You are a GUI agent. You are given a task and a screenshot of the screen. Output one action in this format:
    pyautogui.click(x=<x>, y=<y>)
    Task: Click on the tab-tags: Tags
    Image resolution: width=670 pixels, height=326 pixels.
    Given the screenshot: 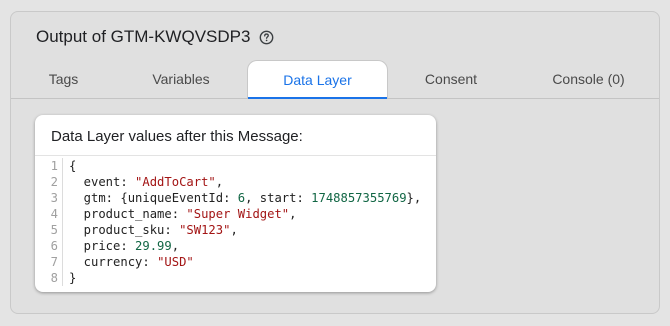 What is the action you would take?
    pyautogui.click(x=63, y=79)
    